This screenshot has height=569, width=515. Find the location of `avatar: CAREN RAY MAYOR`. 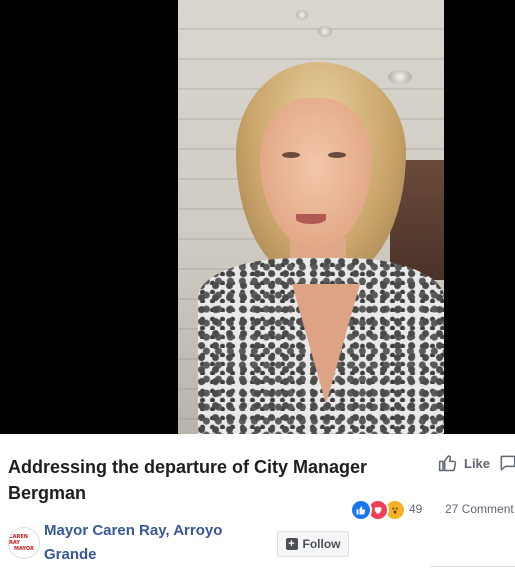

avatar: CAREN RAY MAYOR is located at coordinates (24, 543).